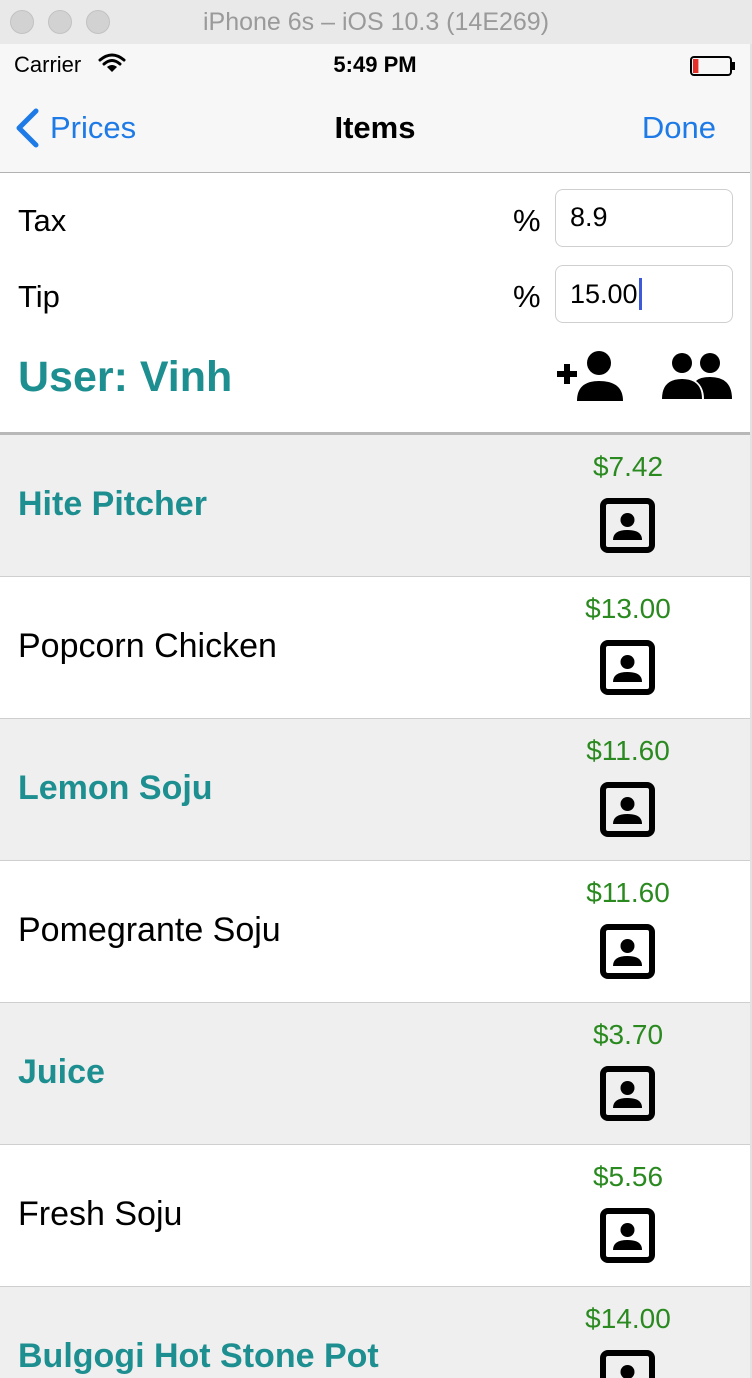  I want to click on current-user-title: User: Vinh, so click(125, 377).